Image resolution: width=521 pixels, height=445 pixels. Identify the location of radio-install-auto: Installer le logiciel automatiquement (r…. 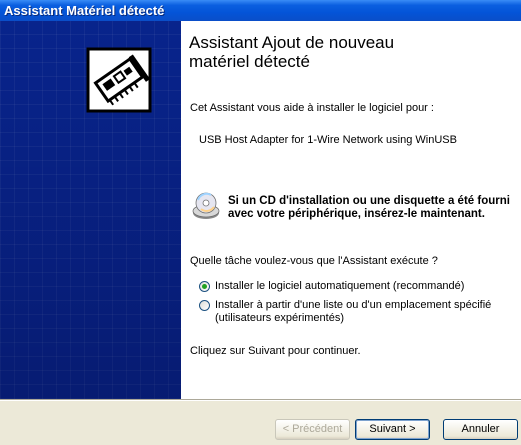
(331, 286).